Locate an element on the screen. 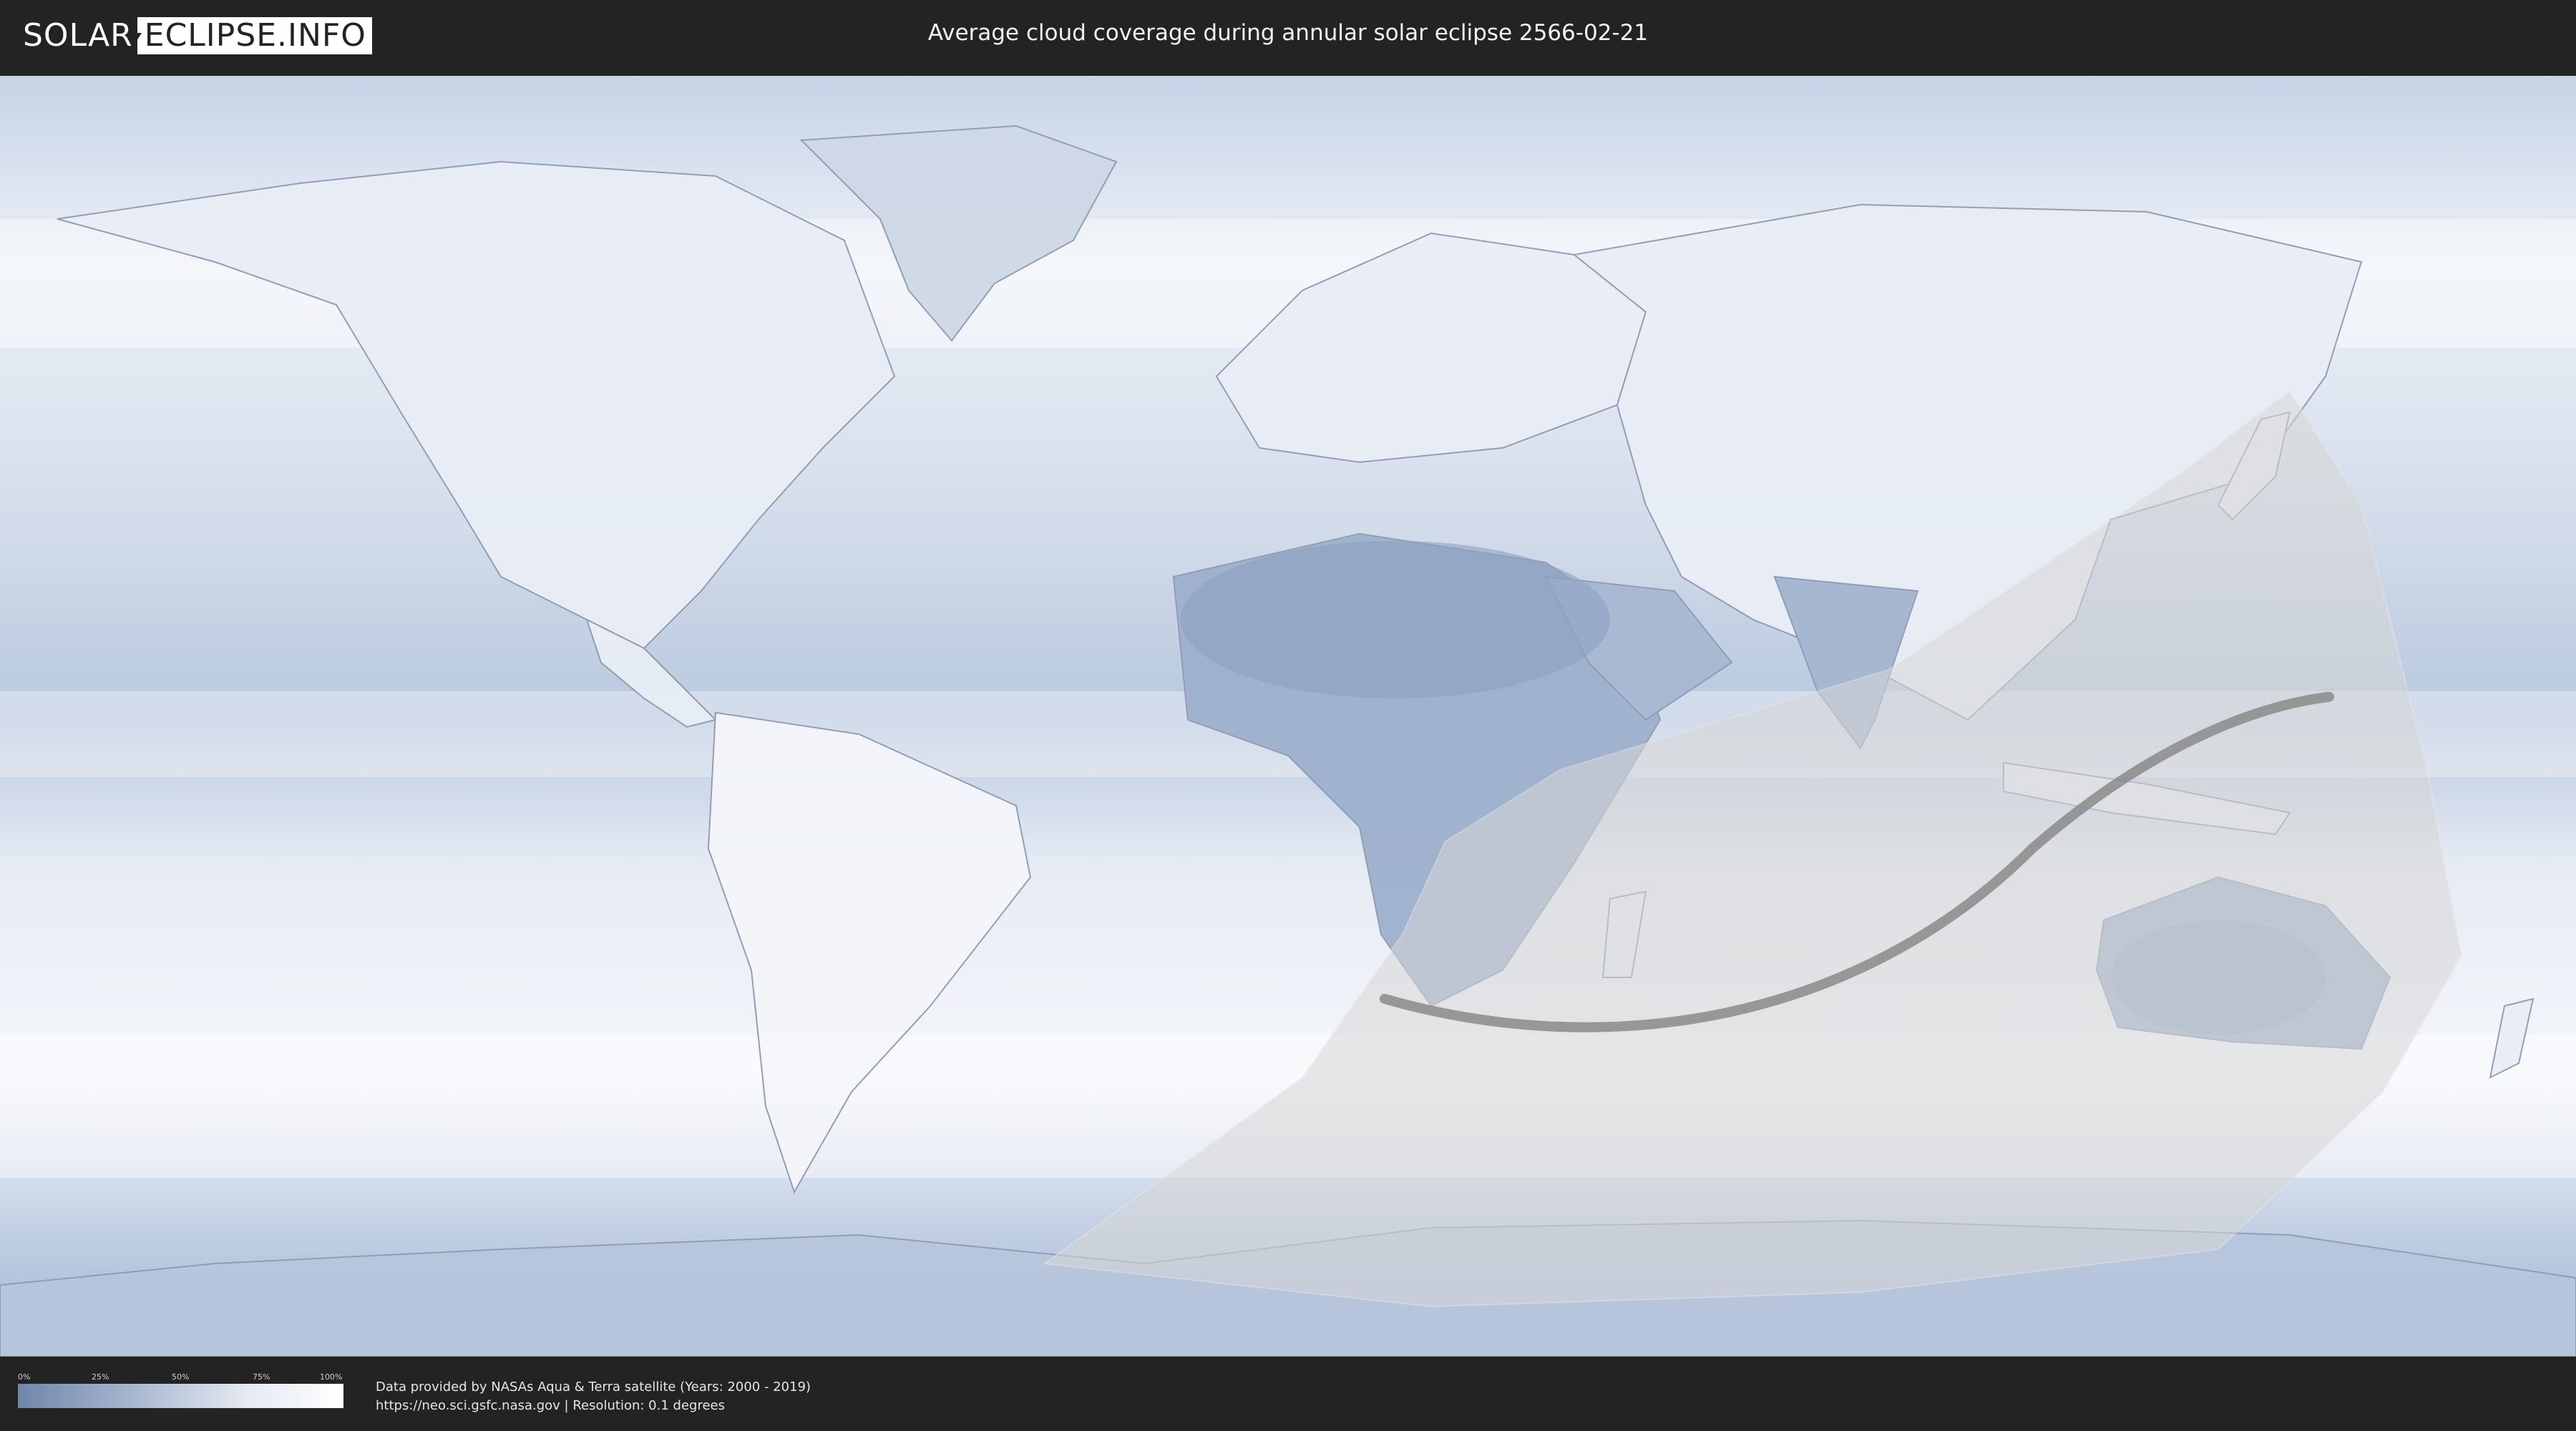 The height and width of the screenshot is (1431, 2576). legend-tick-100: 100% is located at coordinates (331, 1377).